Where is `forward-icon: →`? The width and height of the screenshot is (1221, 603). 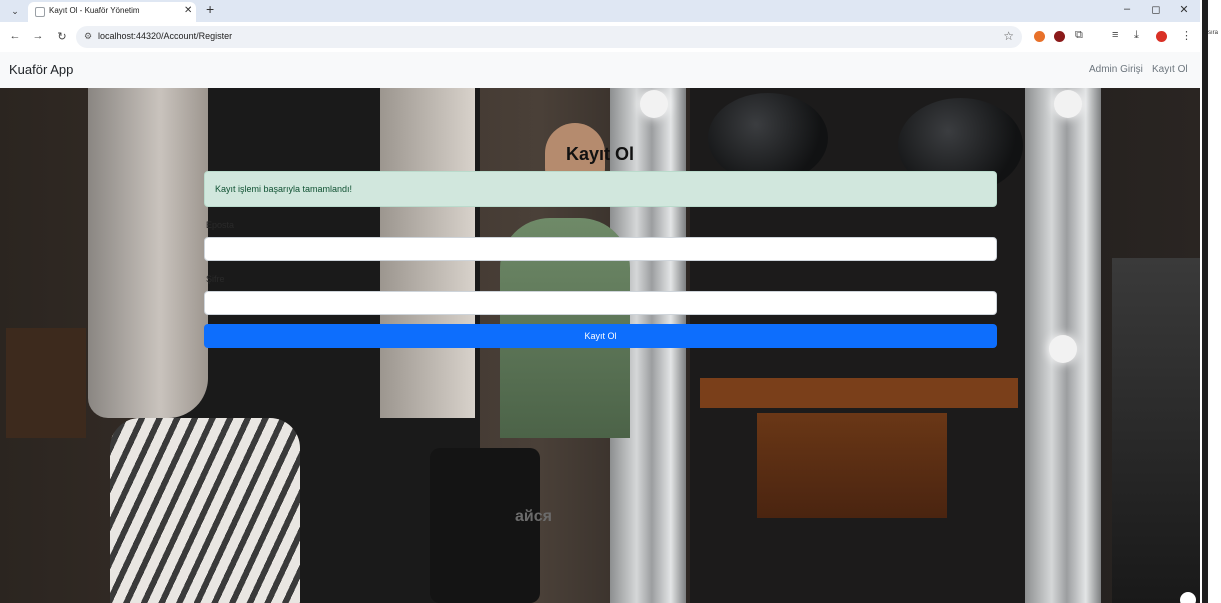
forward-icon: → is located at coordinates (38, 36).